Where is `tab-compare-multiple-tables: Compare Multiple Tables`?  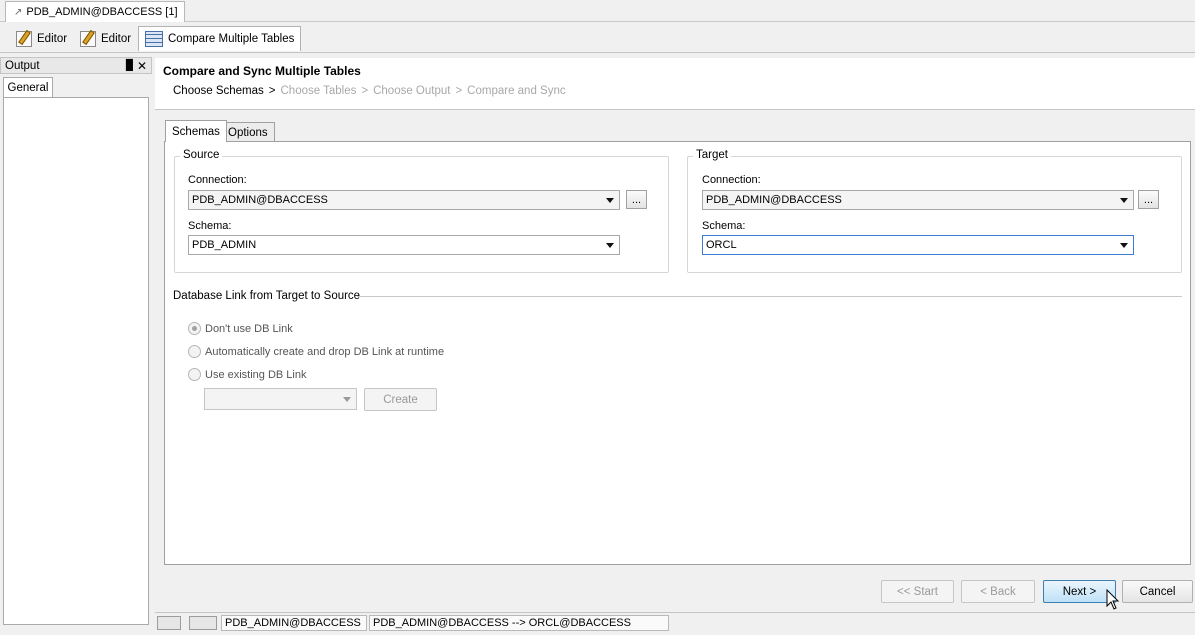 tab-compare-multiple-tables: Compare Multiple Tables is located at coordinates (220, 38).